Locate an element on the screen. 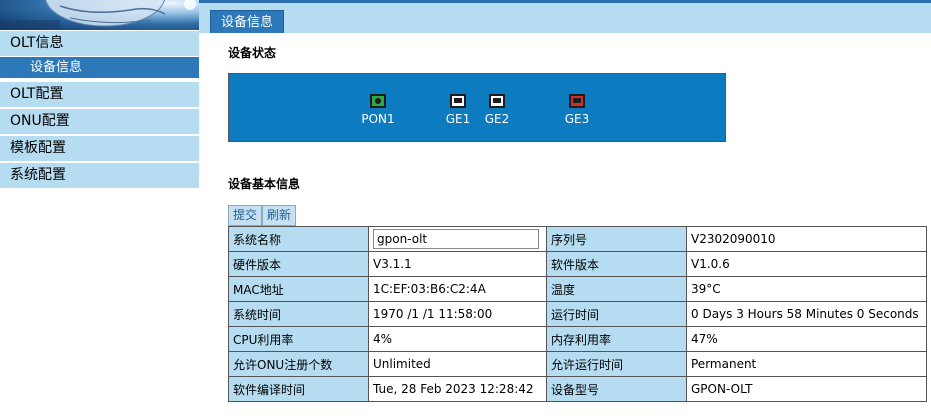 The image size is (931, 420). sidebar-item-onu-config: ONU配置 is located at coordinates (99, 121).